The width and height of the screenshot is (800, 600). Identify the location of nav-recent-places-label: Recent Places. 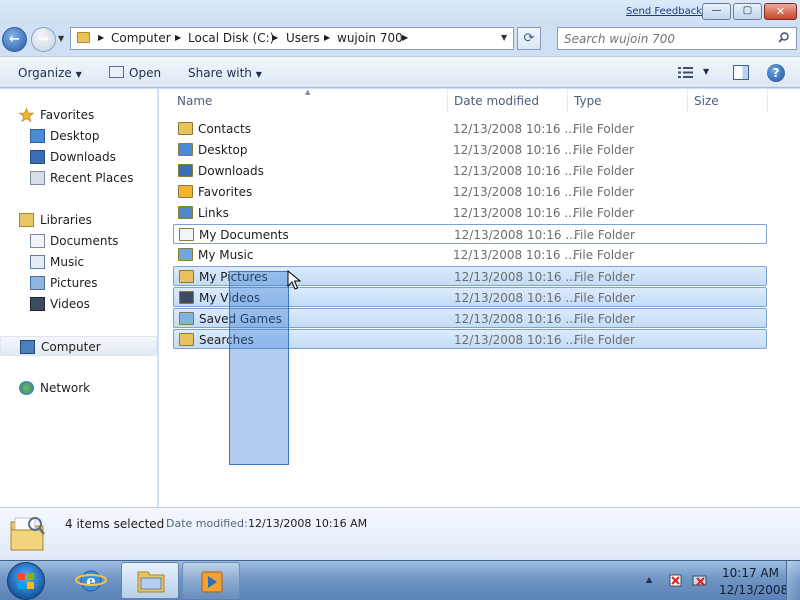
(92, 178).